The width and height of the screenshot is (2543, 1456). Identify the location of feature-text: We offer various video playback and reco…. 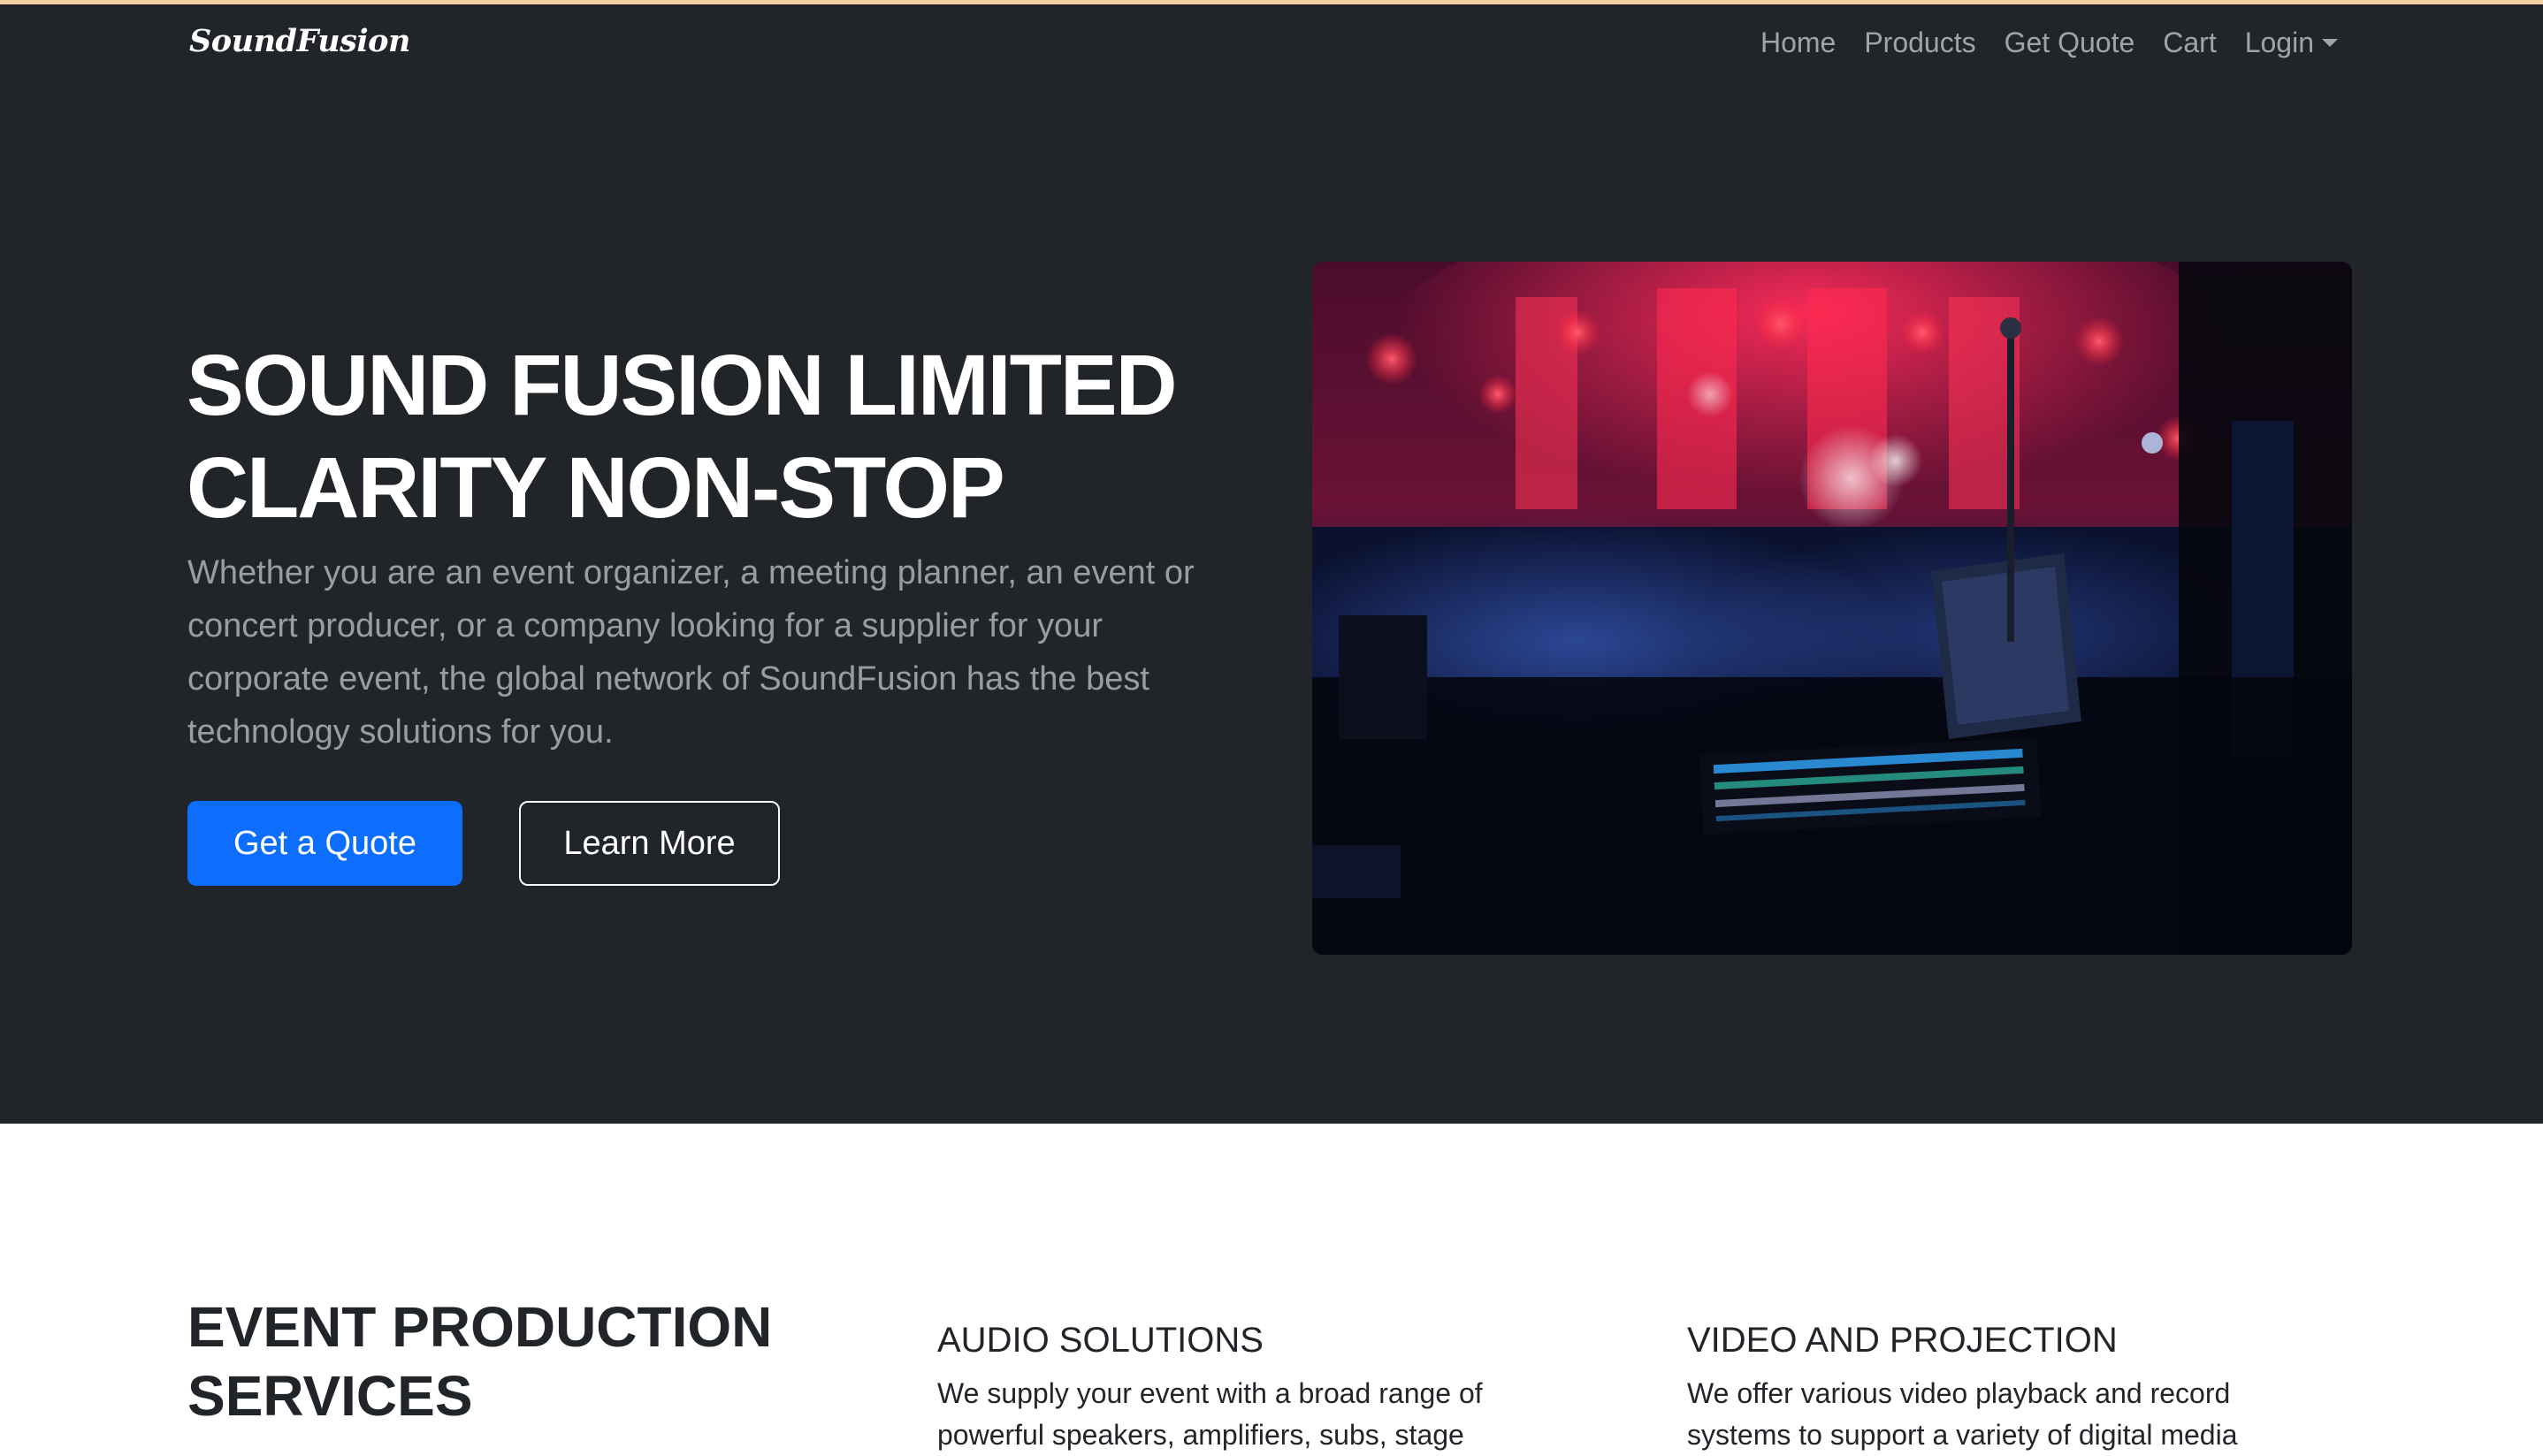
(1963, 1414).